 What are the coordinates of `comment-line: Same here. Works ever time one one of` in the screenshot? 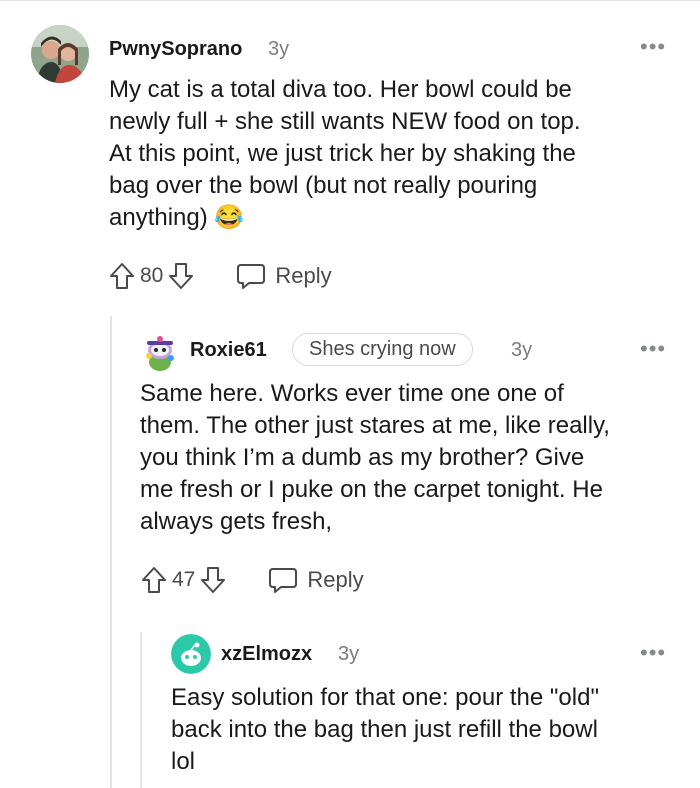 It's located at (352, 393).